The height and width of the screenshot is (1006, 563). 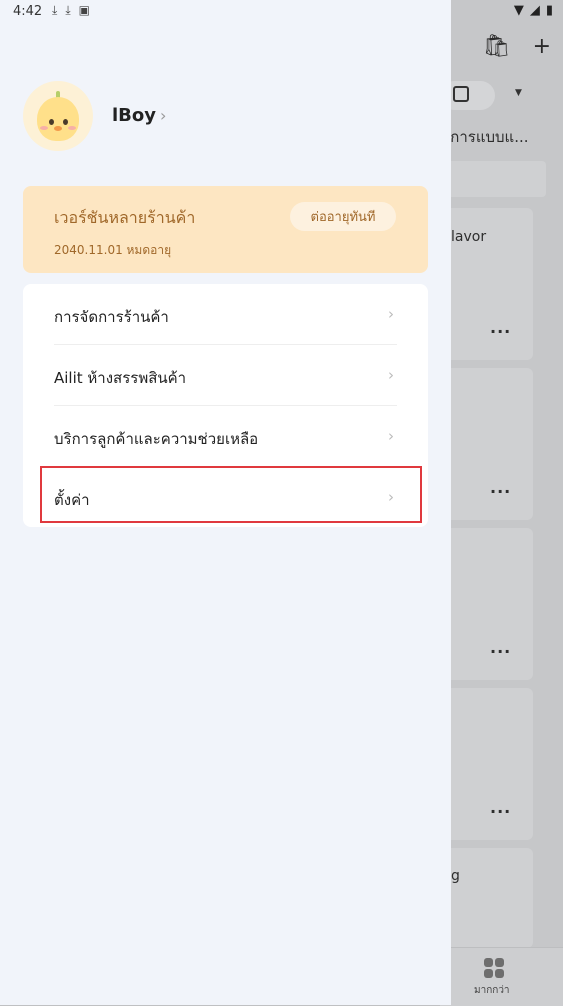 What do you see at coordinates (455, 876) in the screenshot?
I see `bg-card-title: g` at bounding box center [455, 876].